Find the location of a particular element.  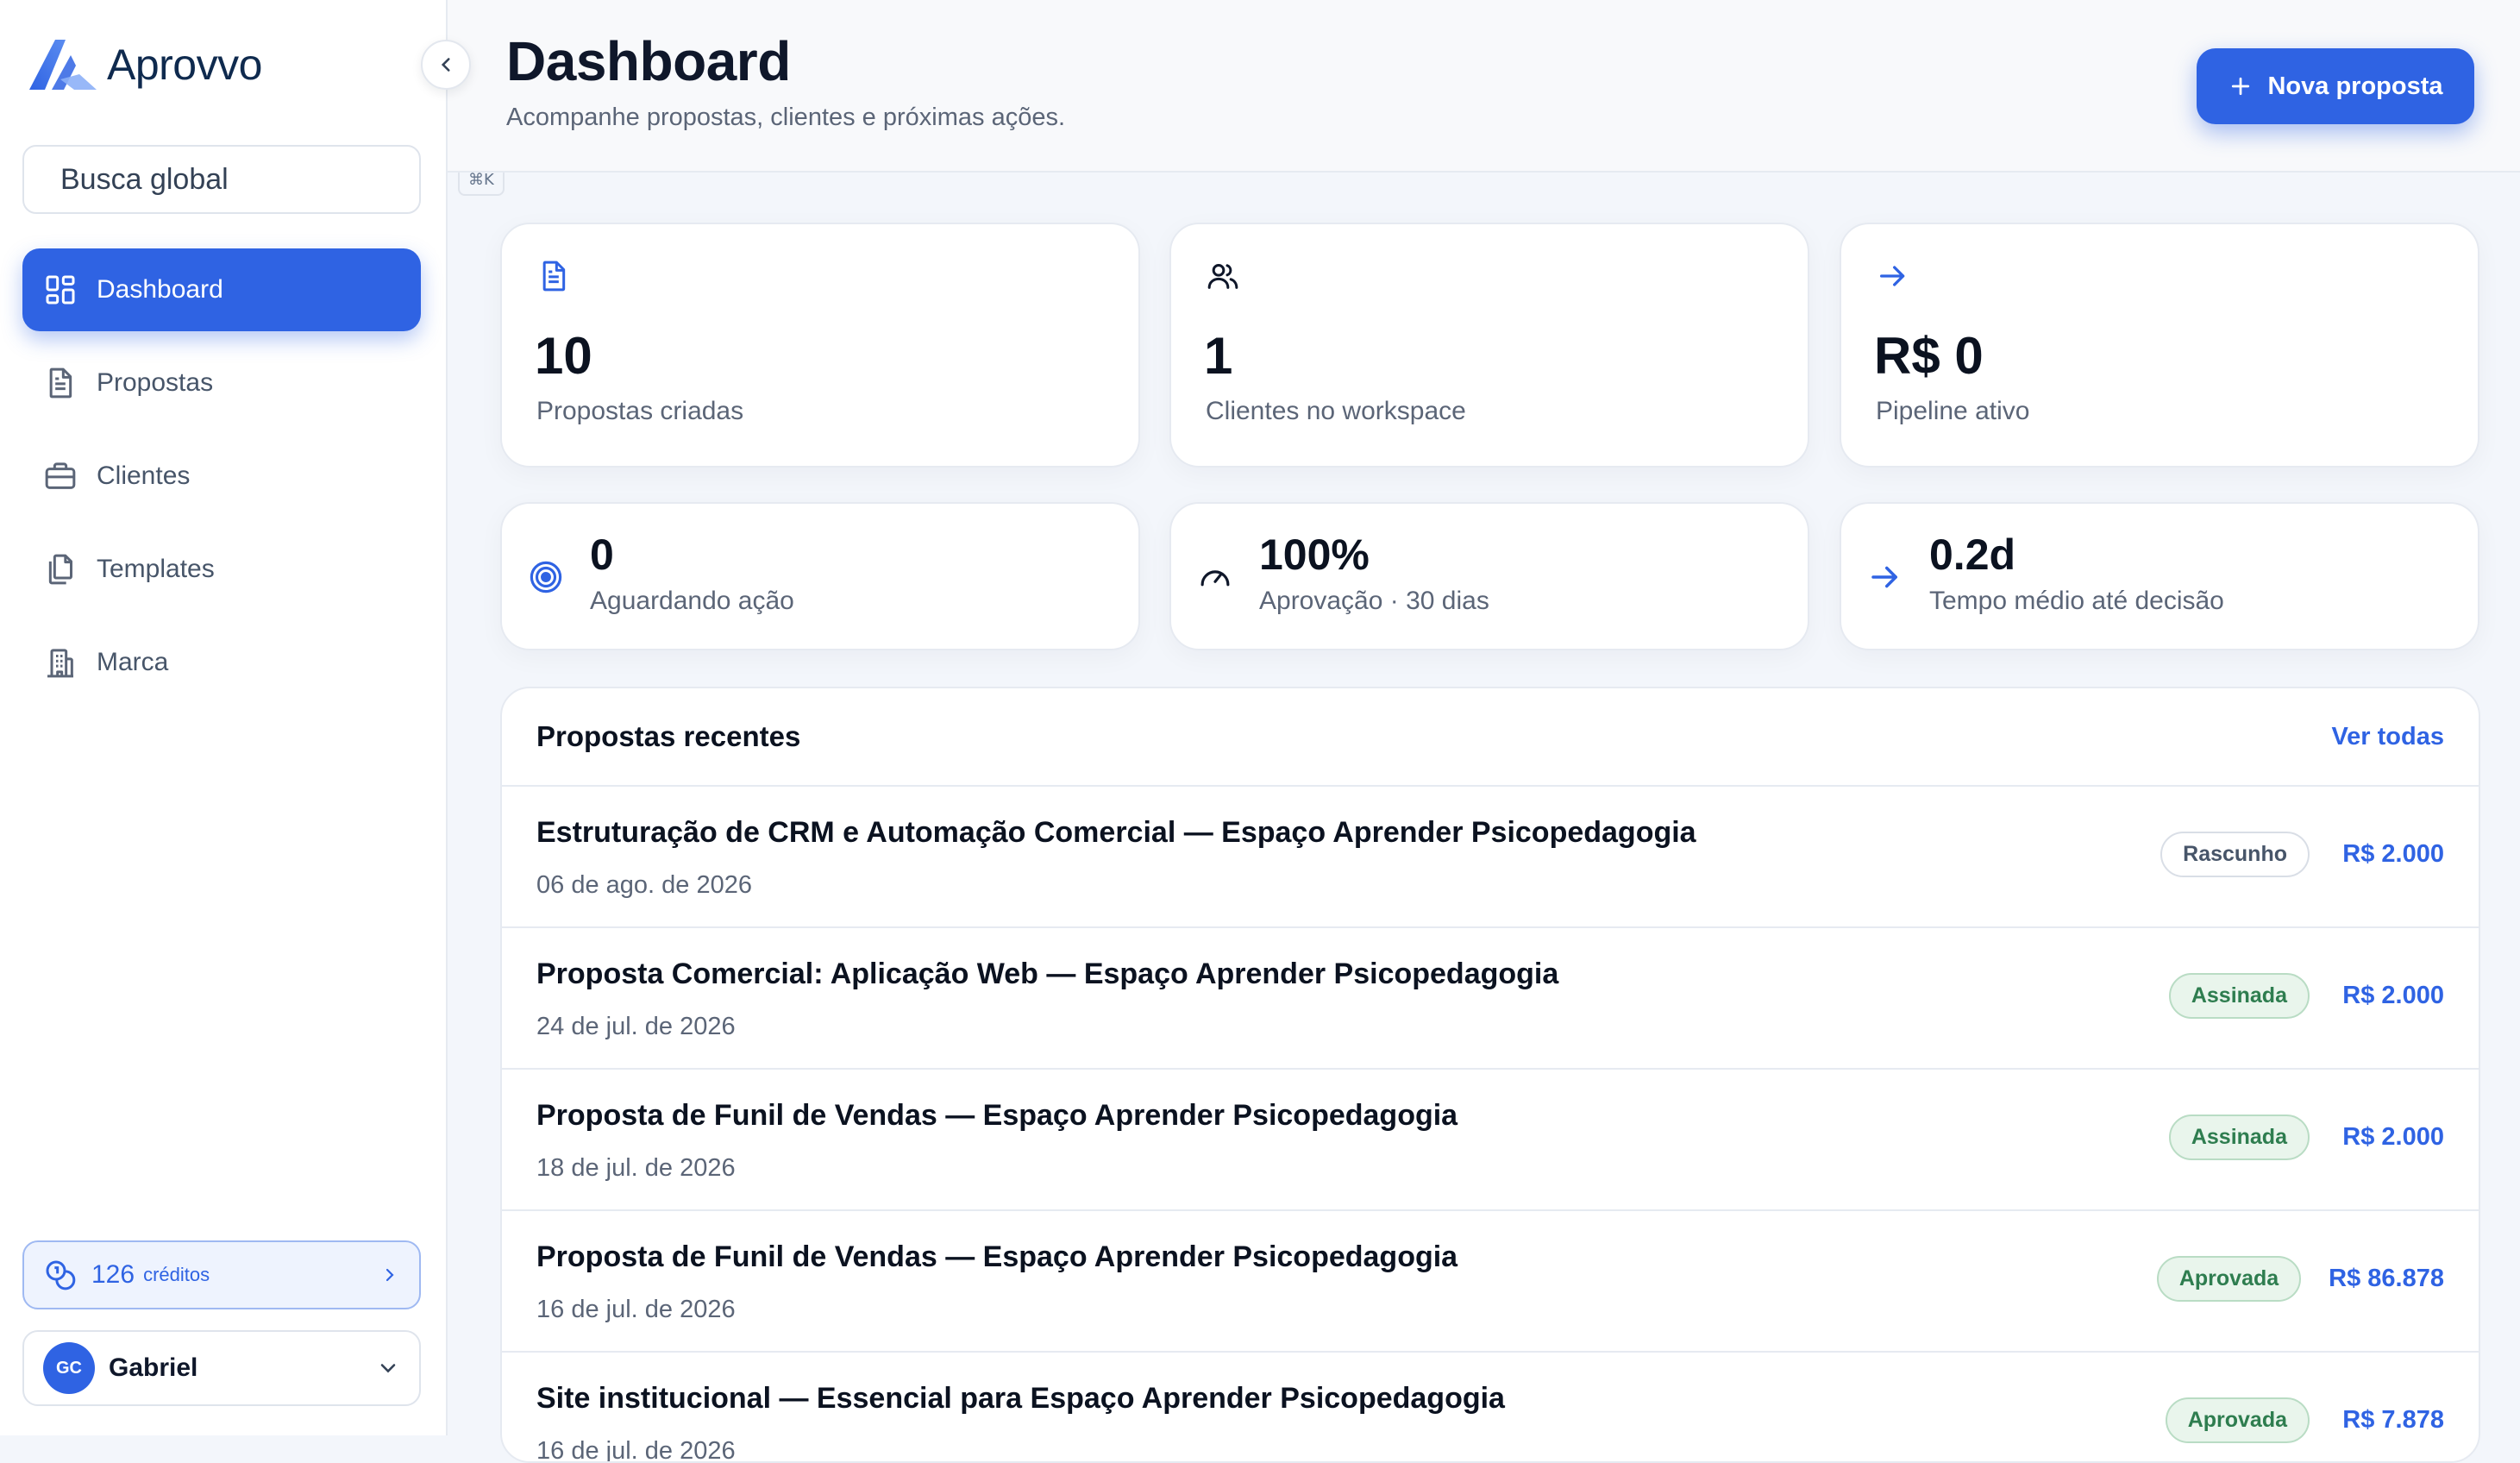

users-icon is located at coordinates (1223, 276).